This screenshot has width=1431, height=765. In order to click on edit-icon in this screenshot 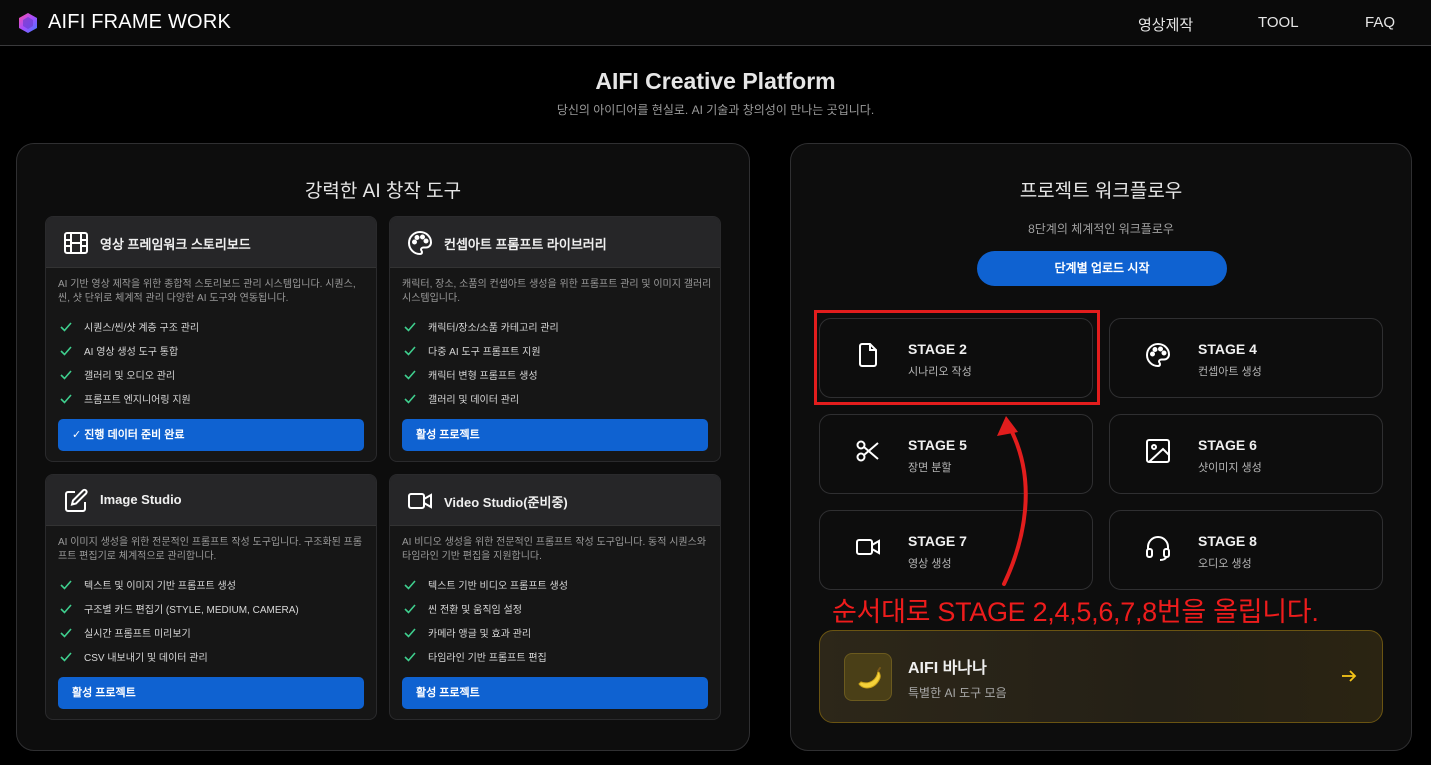, I will do `click(76, 500)`.